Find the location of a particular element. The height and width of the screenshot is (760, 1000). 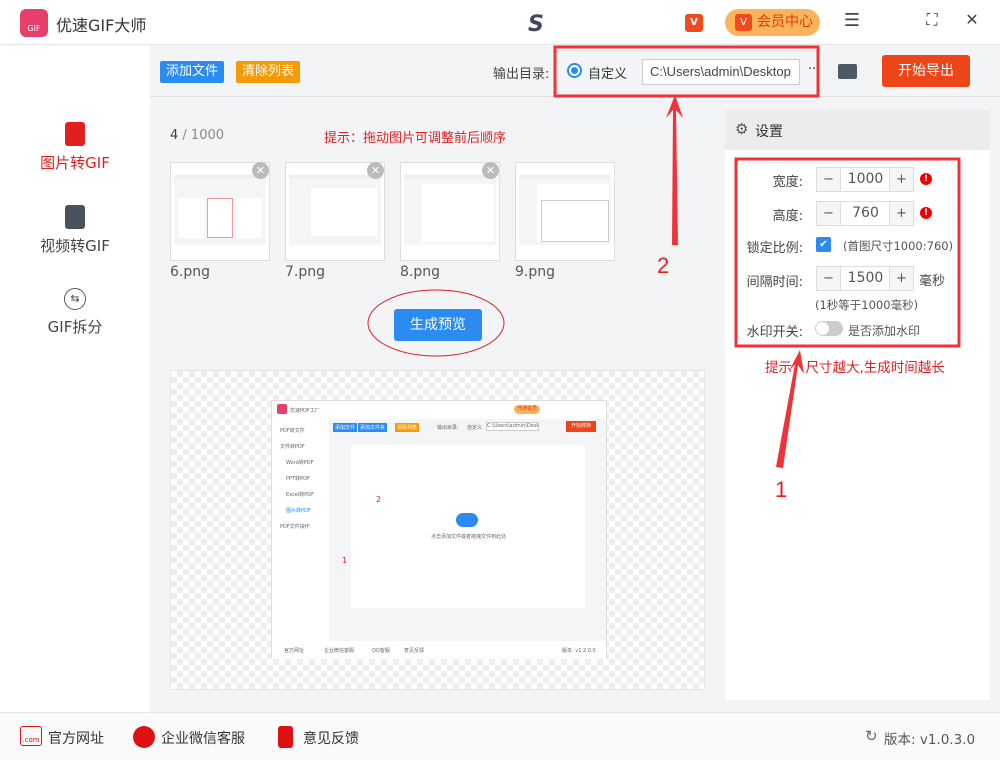

preview-button: 添加文件夹 is located at coordinates (373, 427).